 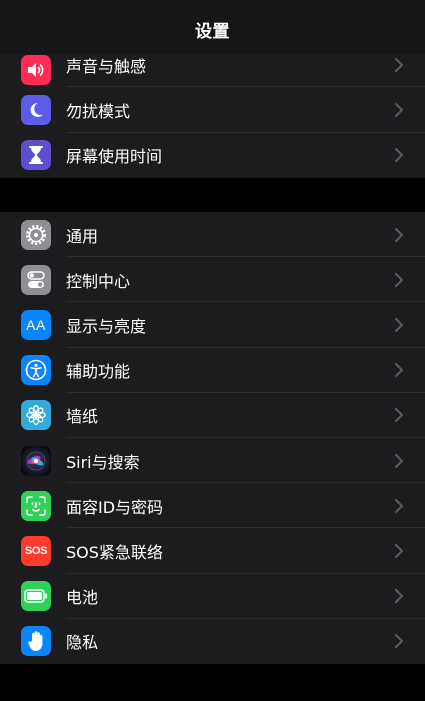 I want to click on settings-row-accessibility: 辅助功能, so click(x=212, y=370).